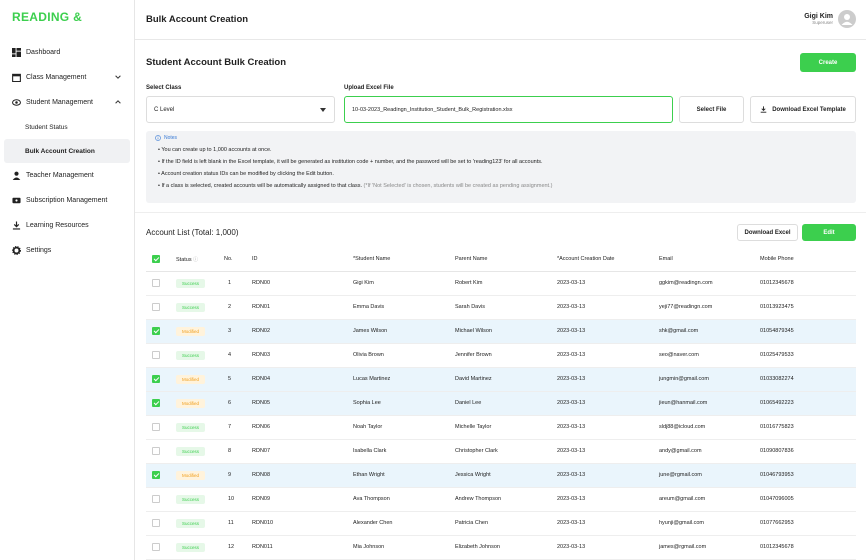 Image resolution: width=866 pixels, height=560 pixels. What do you see at coordinates (67, 250) in the screenshot?
I see `sidebar-item-settings: Settings` at bounding box center [67, 250].